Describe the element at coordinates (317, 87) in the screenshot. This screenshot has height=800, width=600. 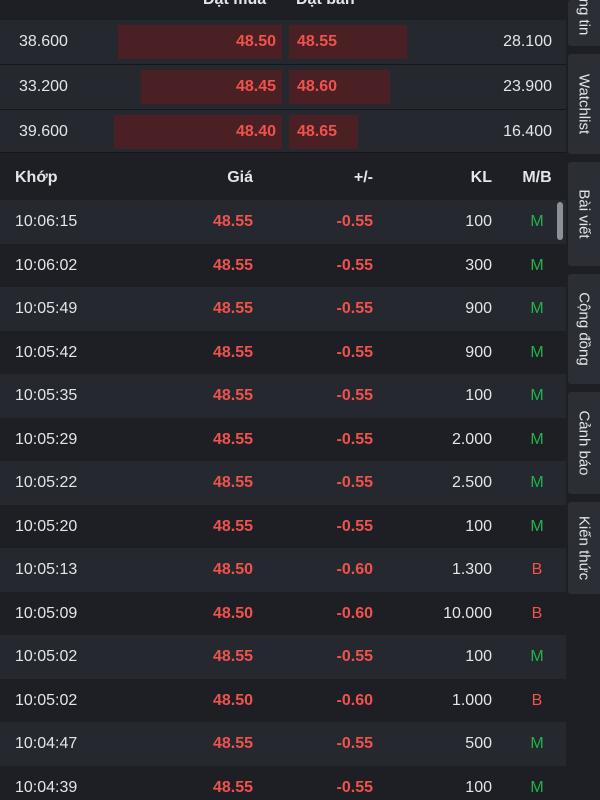
I see `ask-price: 48.60` at that location.